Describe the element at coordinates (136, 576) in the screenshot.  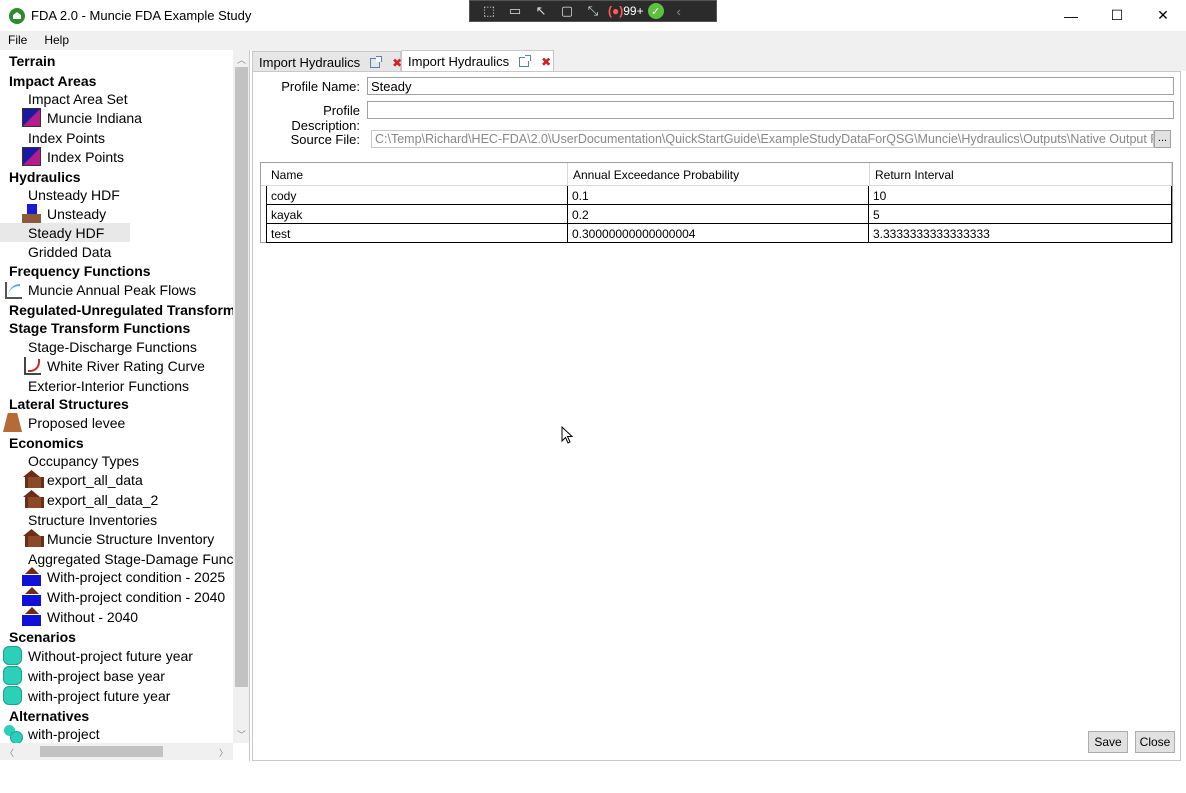
I see `tree-wp2025-label: With-project condition - 2025` at that location.